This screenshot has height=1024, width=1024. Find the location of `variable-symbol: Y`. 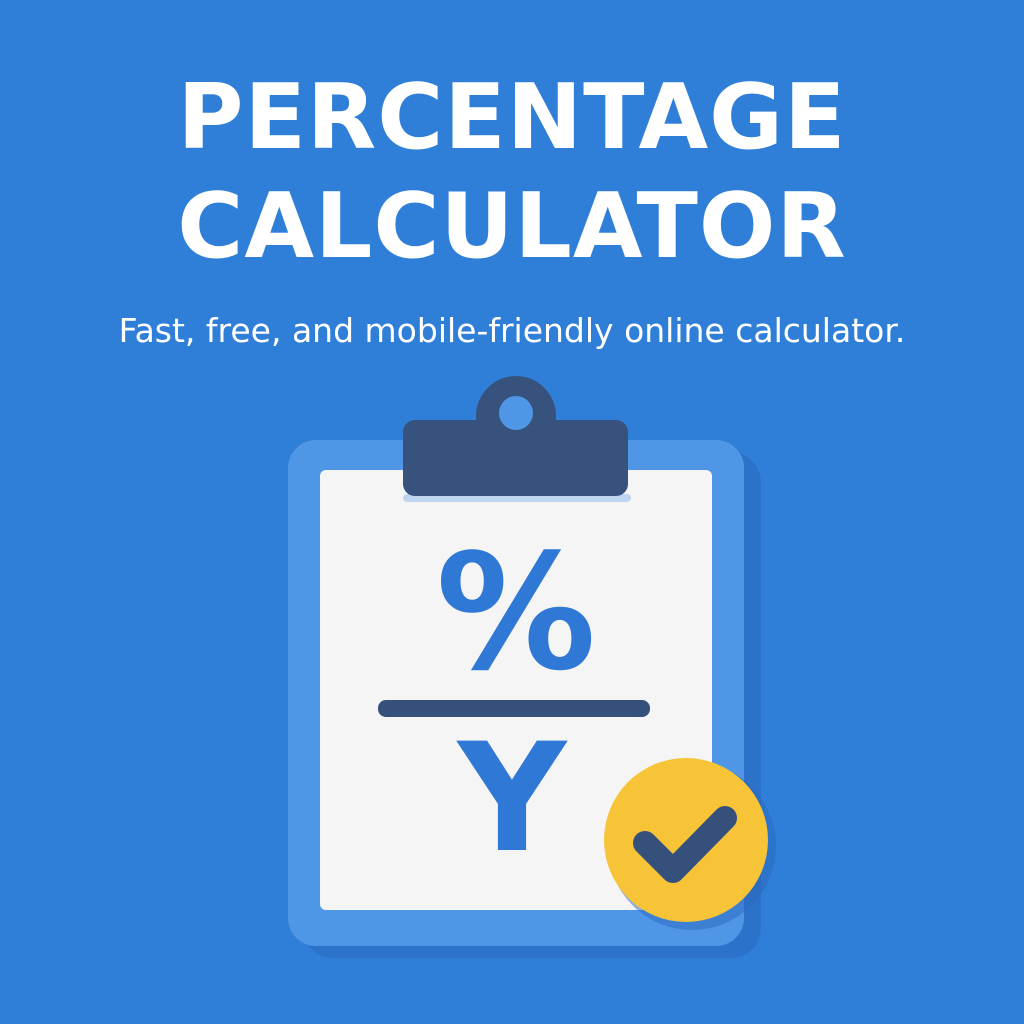

variable-symbol: Y is located at coordinates (512, 799).